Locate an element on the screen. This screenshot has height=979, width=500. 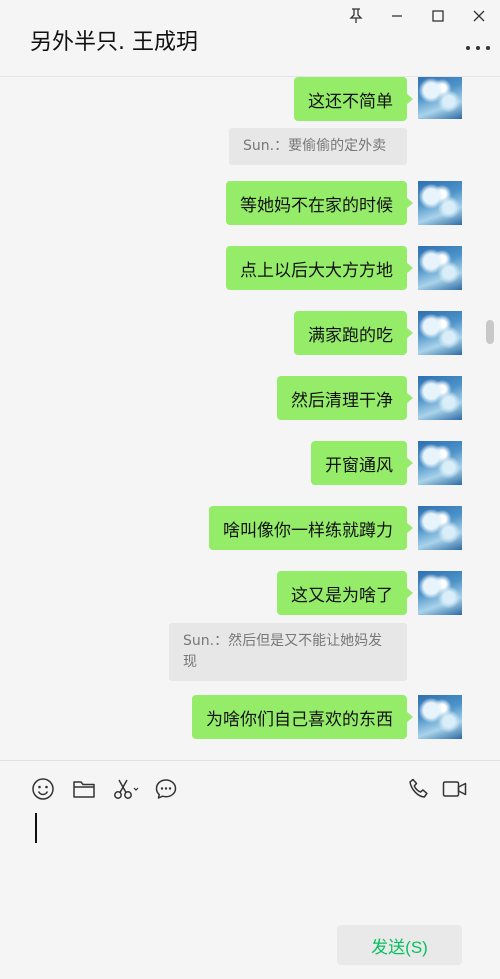
quoted-text: Sun.：要偷偷的定外卖 is located at coordinates (315, 146).